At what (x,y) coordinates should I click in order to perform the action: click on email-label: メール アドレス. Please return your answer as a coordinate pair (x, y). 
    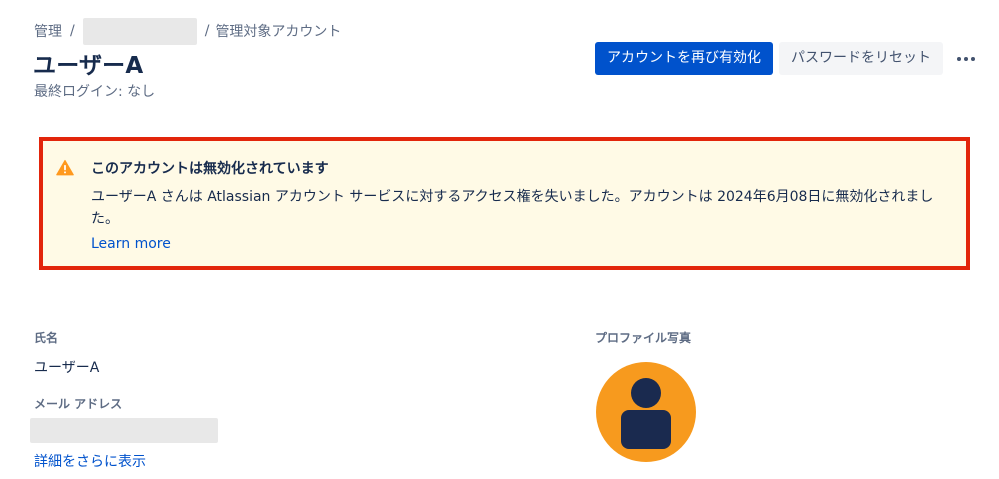
    Looking at the image, I should click on (78, 404).